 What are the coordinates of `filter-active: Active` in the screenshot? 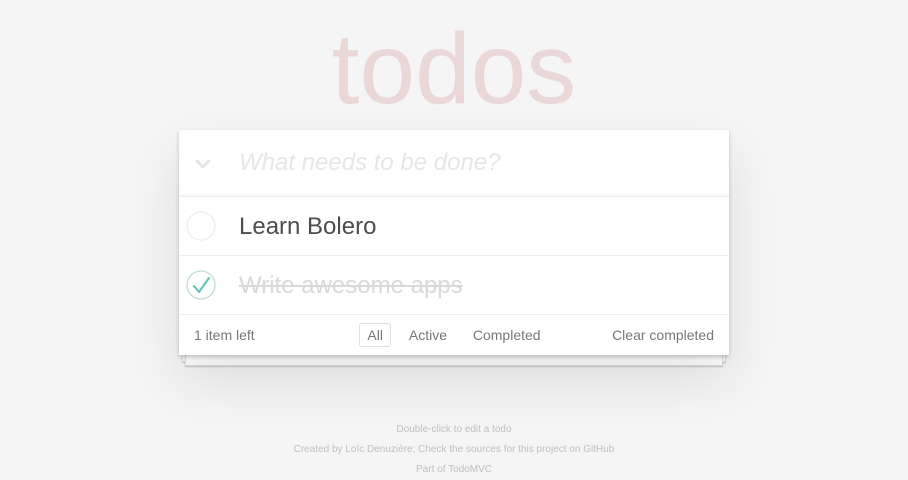 It's located at (428, 335).